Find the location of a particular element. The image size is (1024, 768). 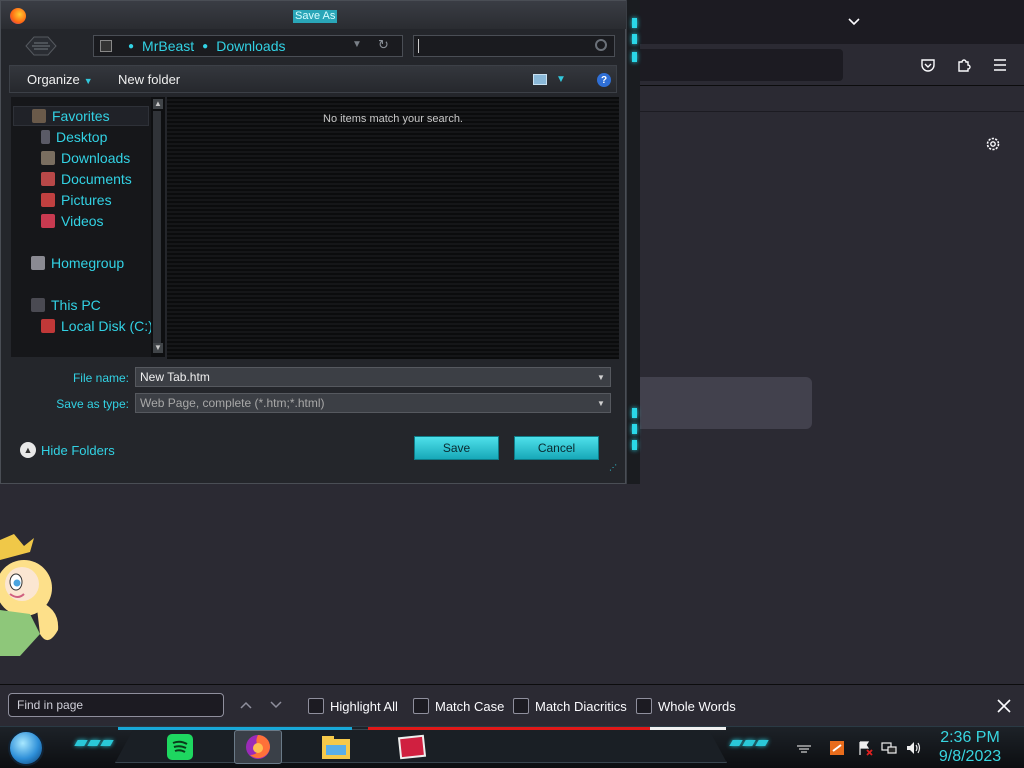

cartoon-character-image is located at coordinates (29, 595).